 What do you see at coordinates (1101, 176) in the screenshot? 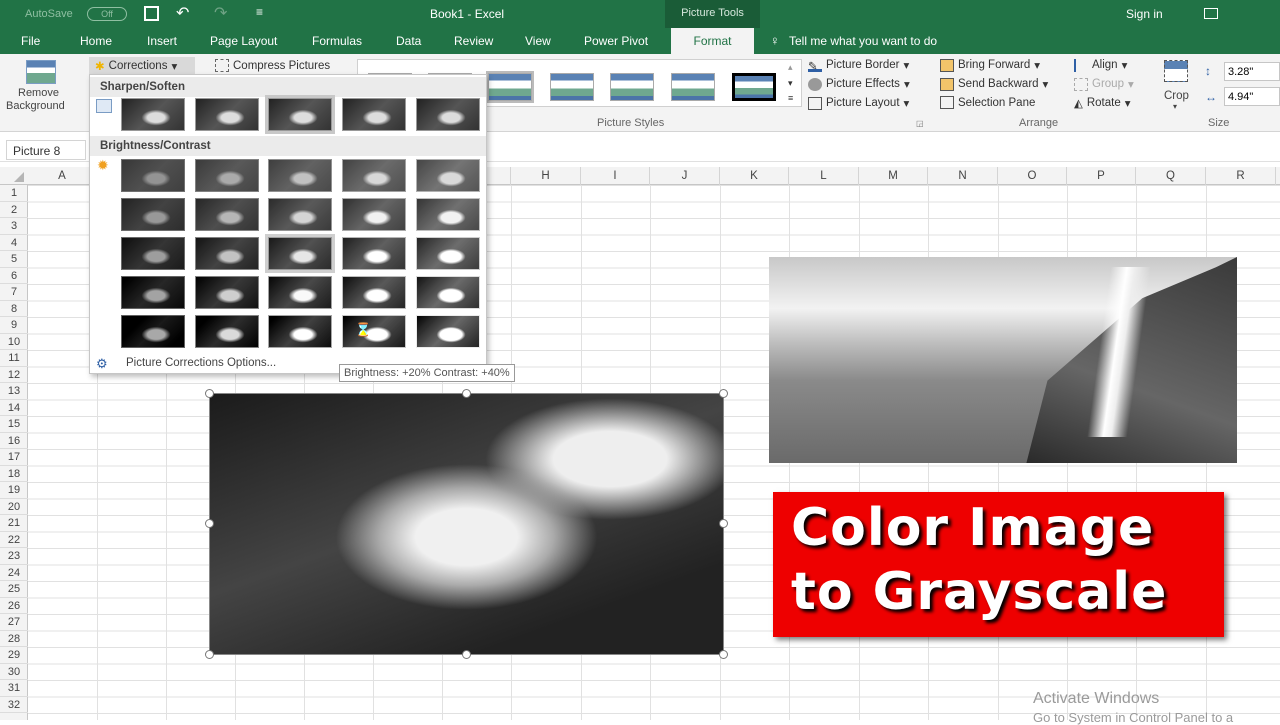
I see `col-header: P` at bounding box center [1101, 176].